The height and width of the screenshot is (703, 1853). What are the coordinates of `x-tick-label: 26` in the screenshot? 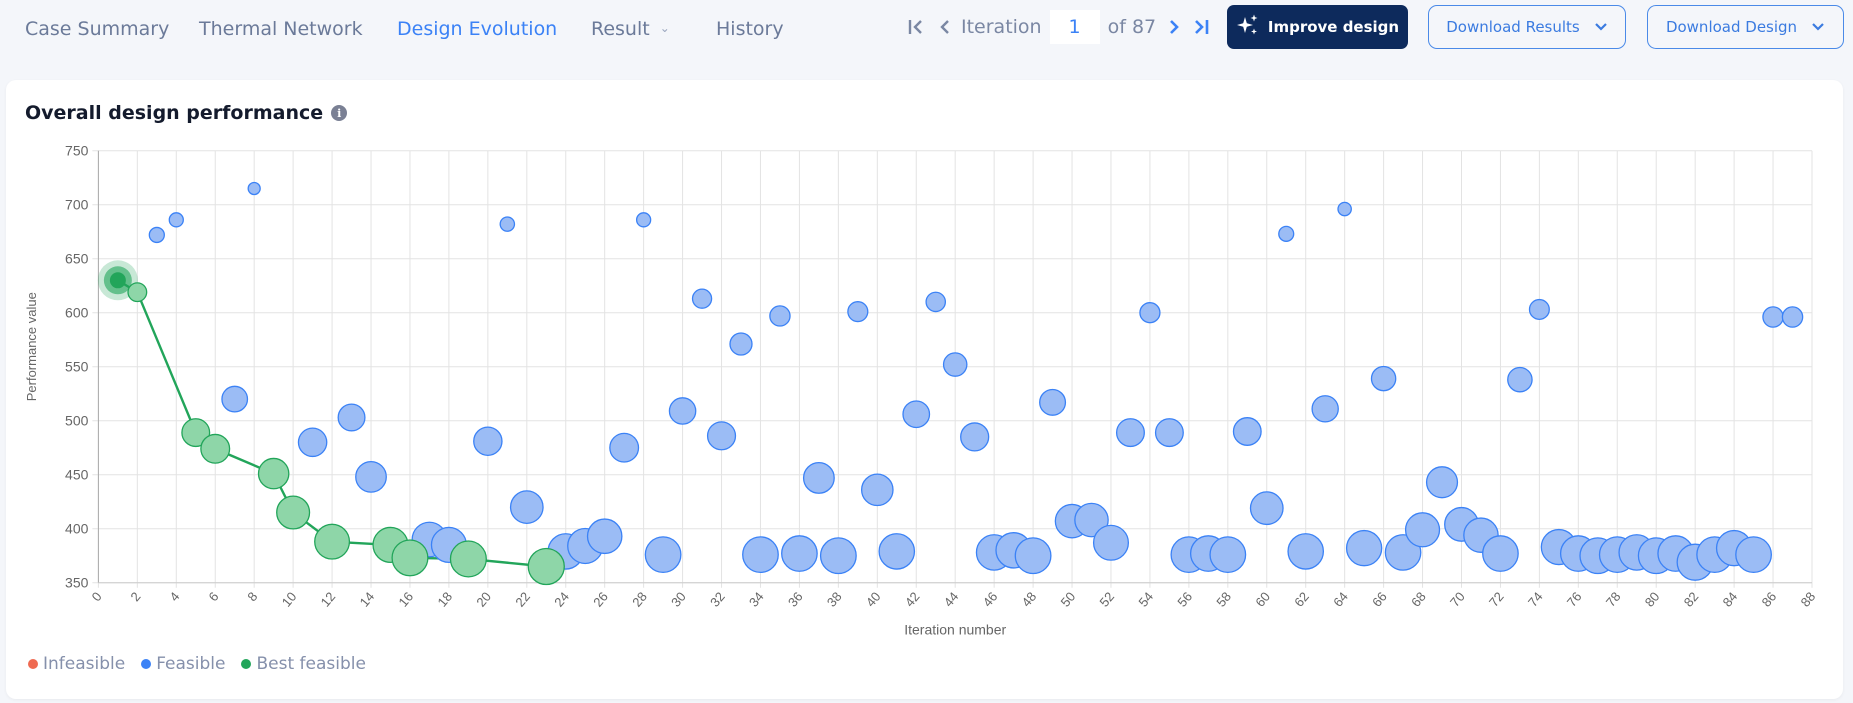 It's located at (600, 599).